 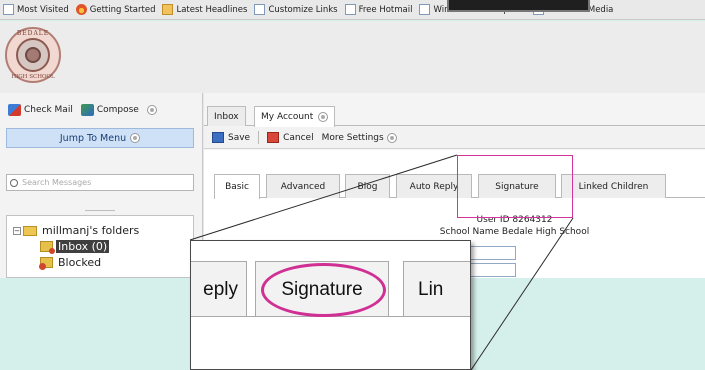 What do you see at coordinates (436, 289) in the screenshot?
I see `zoom-tab-linked-children: Lin` at bounding box center [436, 289].